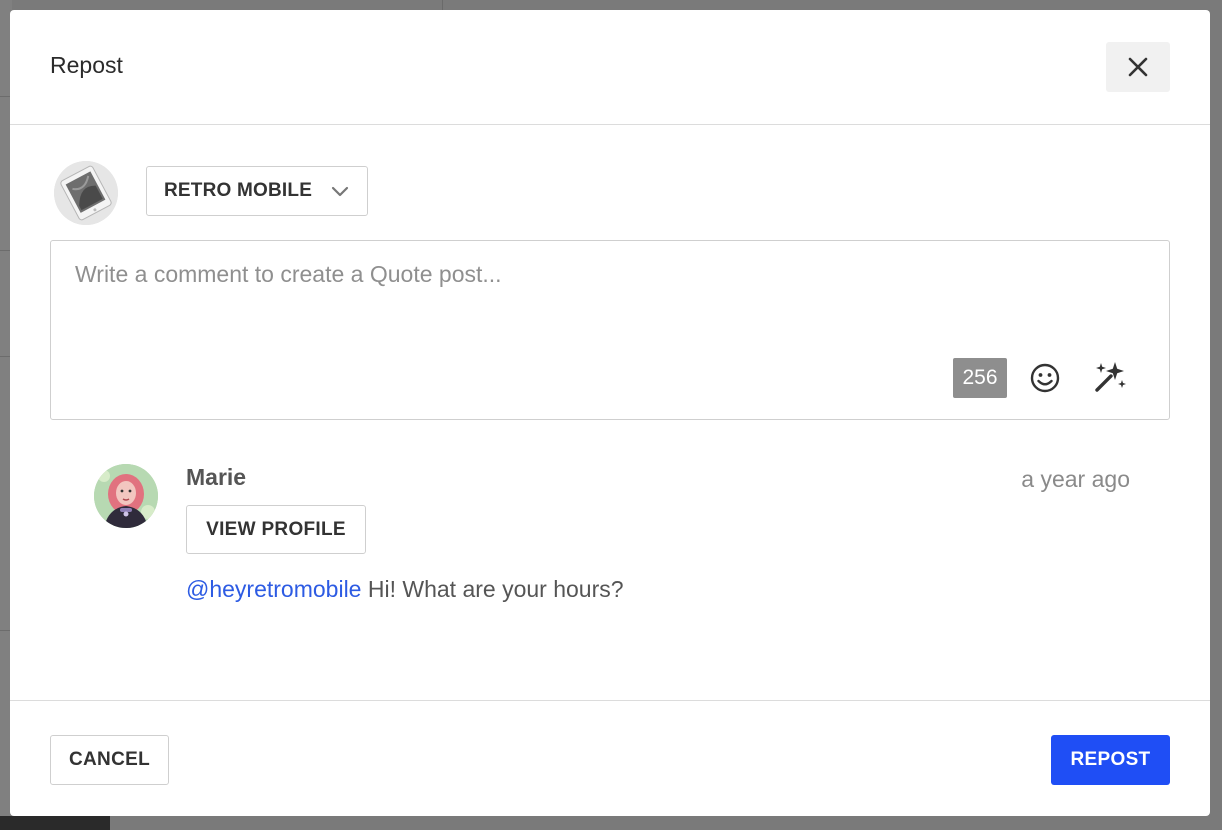  What do you see at coordinates (610, 758) in the screenshot?
I see `dialog-footer: CANCEL REPOST` at bounding box center [610, 758].